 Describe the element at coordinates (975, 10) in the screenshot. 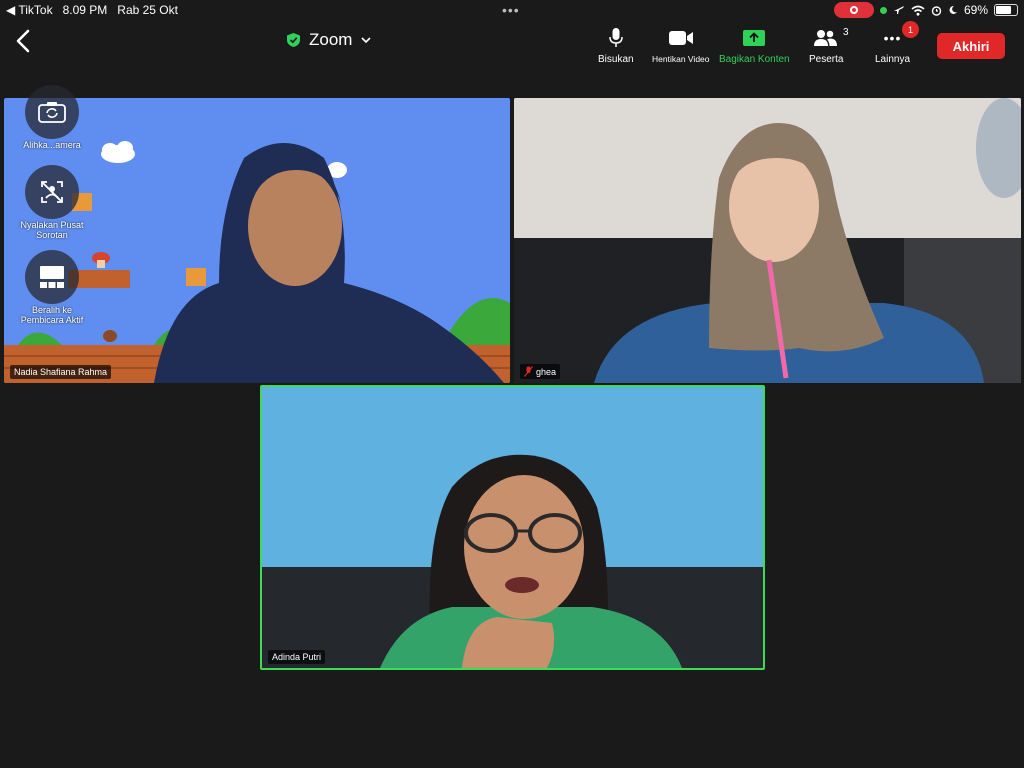

I see `battery-percent: 69%` at that location.